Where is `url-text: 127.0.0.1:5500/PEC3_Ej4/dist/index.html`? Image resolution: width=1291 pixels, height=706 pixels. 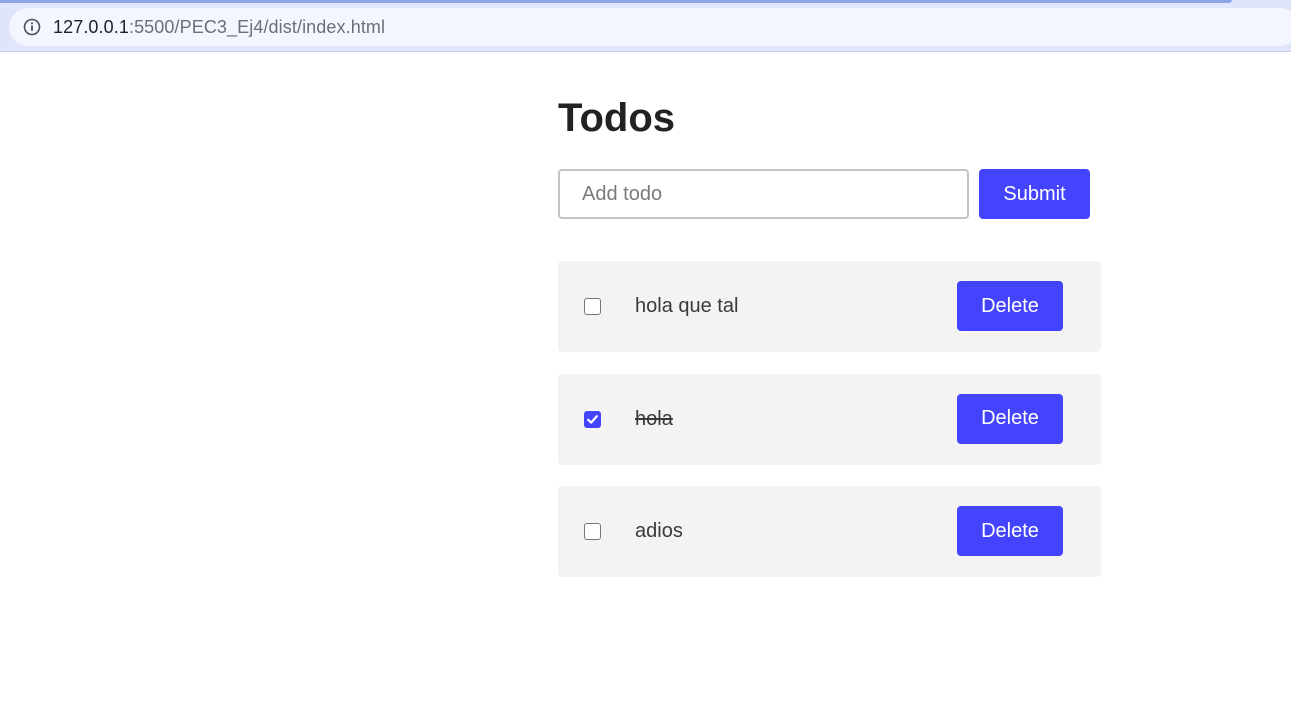 url-text: 127.0.0.1:5500/PEC3_Ej4/dist/index.html is located at coordinates (219, 27).